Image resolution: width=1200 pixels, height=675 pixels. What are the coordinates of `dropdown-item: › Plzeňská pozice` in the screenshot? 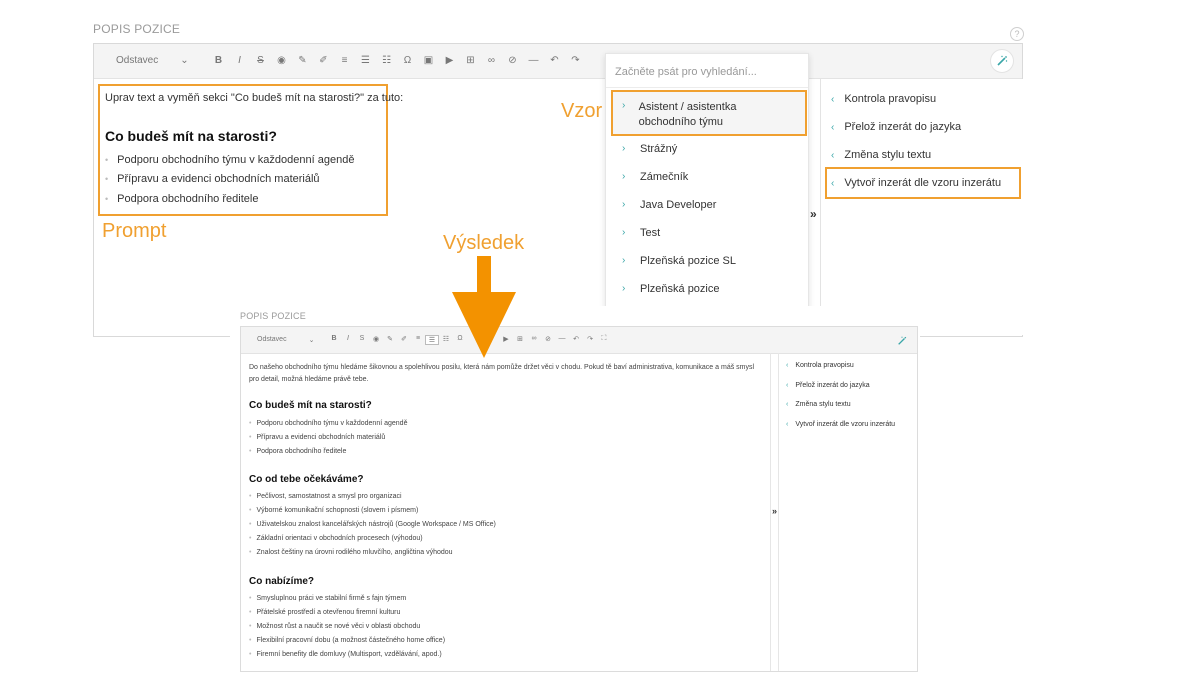 It's located at (671, 289).